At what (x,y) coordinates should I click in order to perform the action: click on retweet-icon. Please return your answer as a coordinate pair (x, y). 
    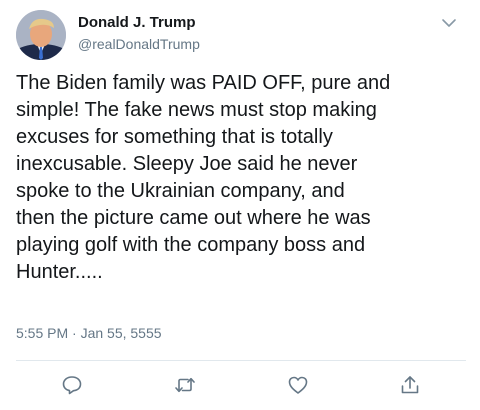
    Looking at the image, I should click on (185, 385).